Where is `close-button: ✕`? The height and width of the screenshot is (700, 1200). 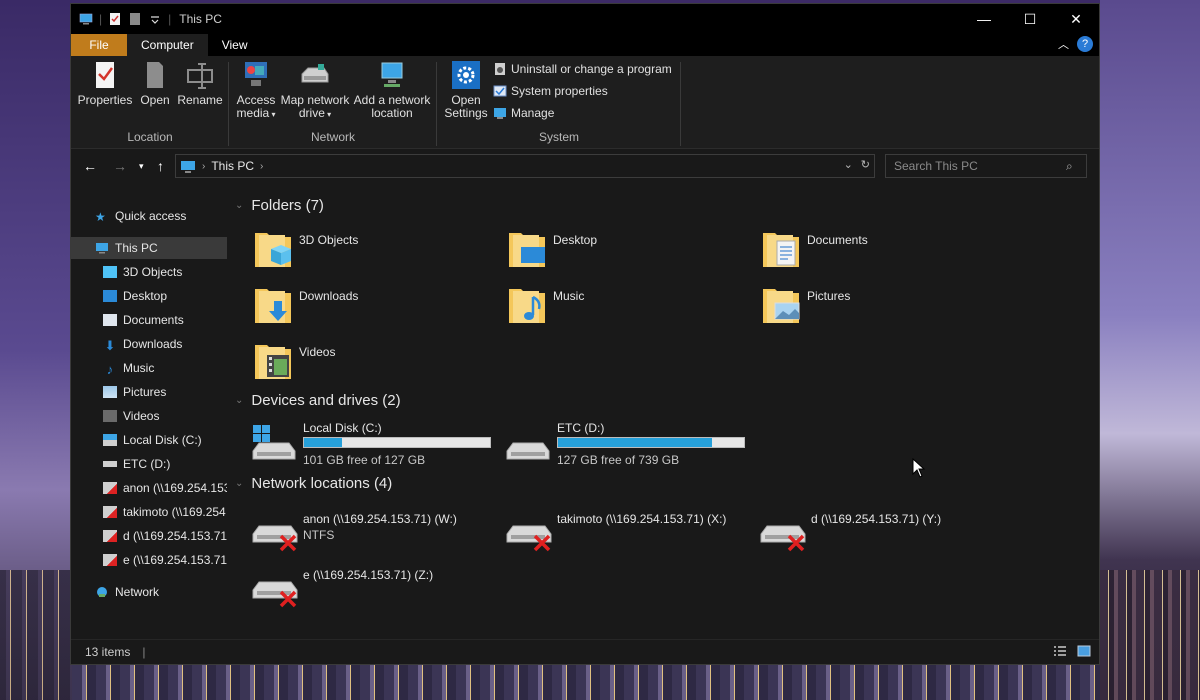 close-button: ✕ is located at coordinates (1076, 19).